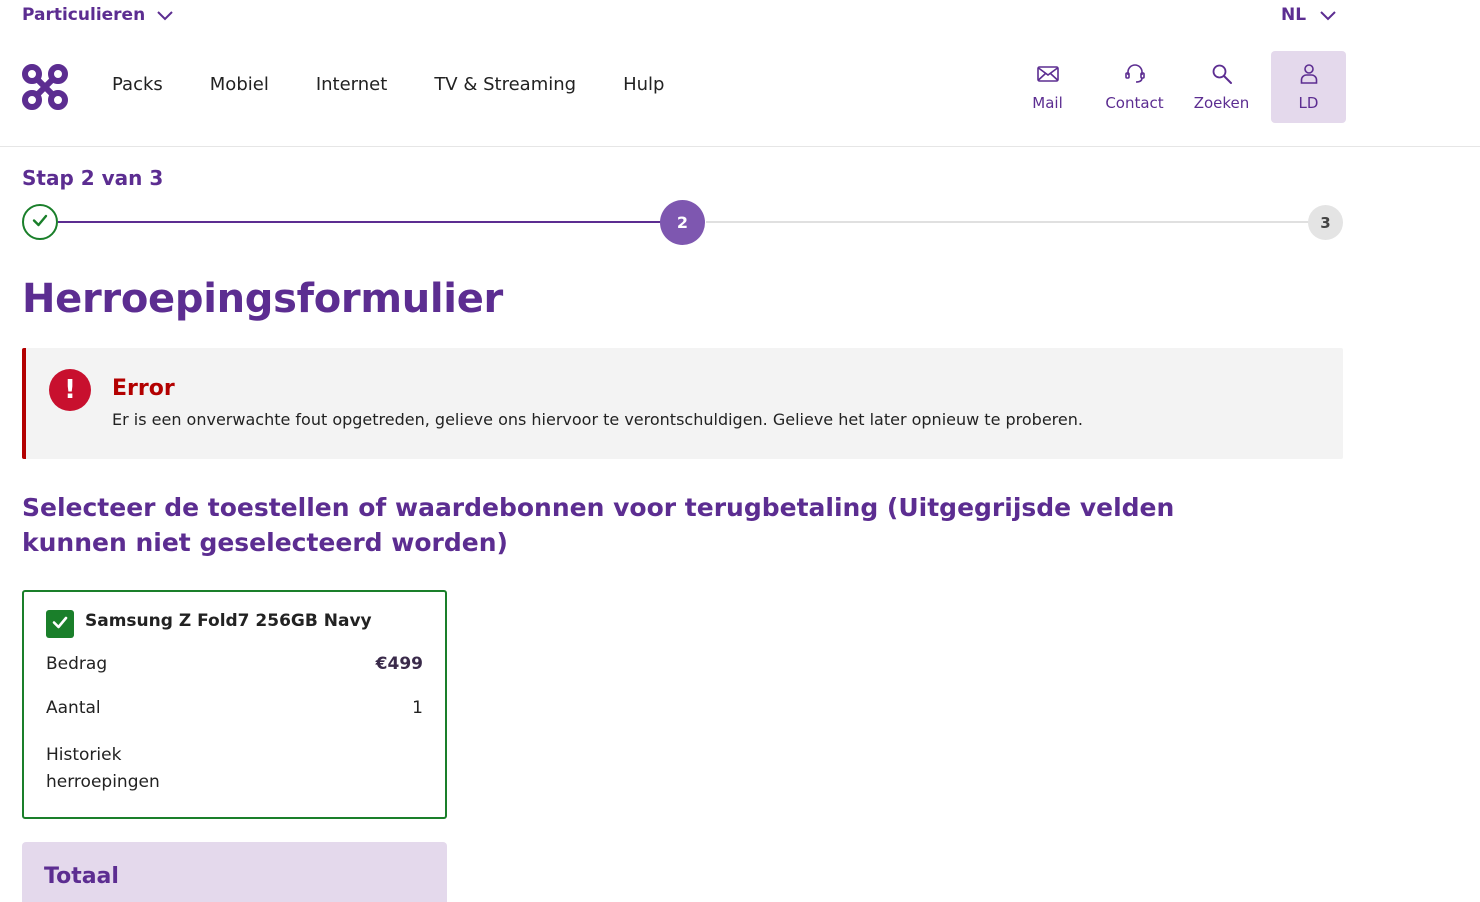 This screenshot has height=902, width=1480. I want to click on search-icon, so click(1222, 76).